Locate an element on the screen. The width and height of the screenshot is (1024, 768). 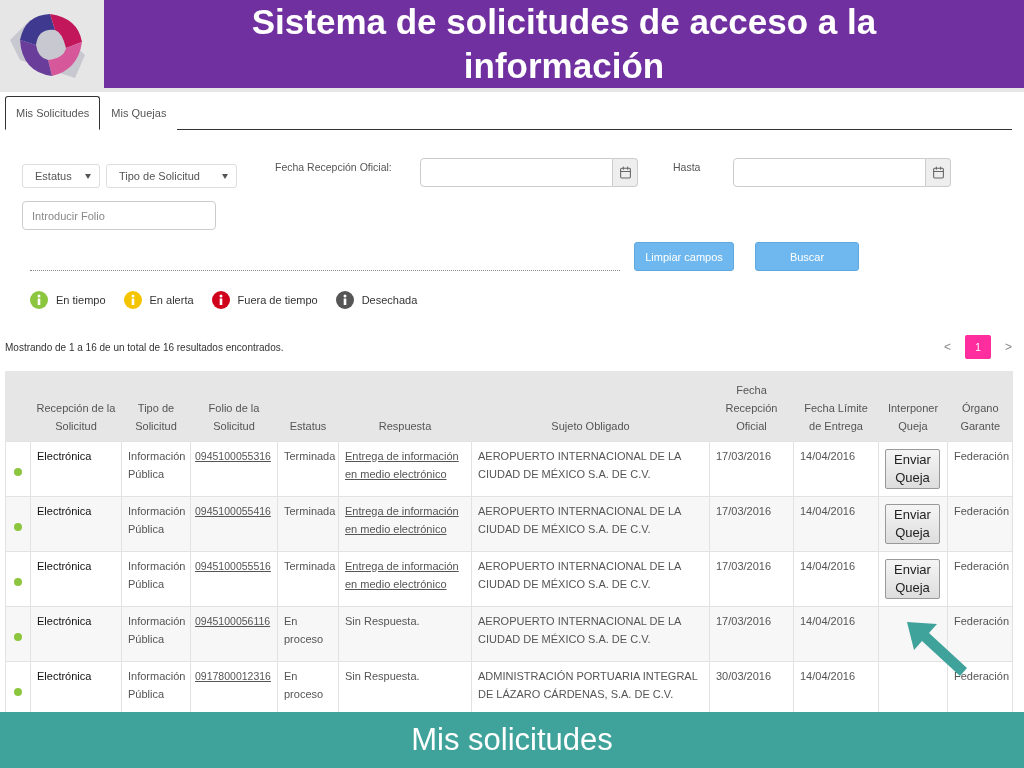
column-header: Sujeto Obligado is located at coordinates (590, 406).